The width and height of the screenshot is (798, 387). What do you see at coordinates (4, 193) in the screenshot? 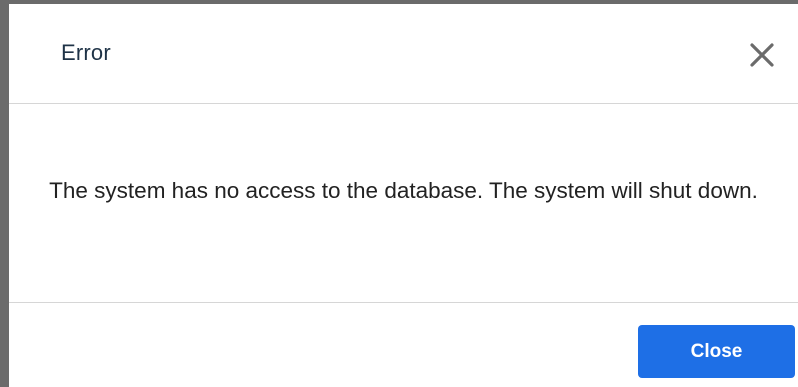
I see `window-frame-left` at bounding box center [4, 193].